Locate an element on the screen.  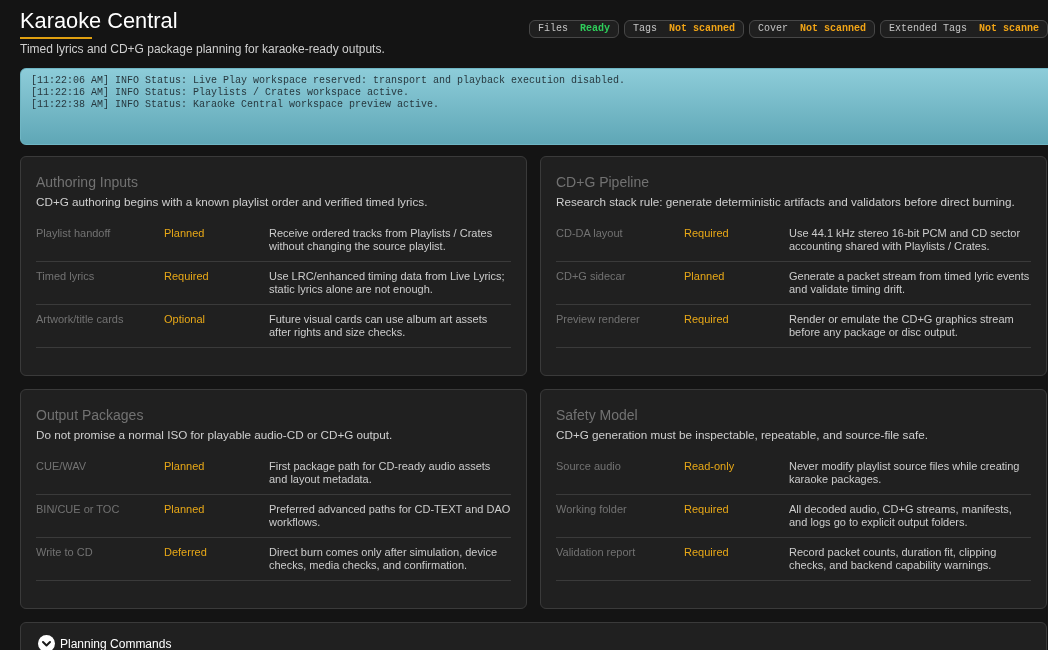
row-label: Working folder is located at coordinates (592, 510).